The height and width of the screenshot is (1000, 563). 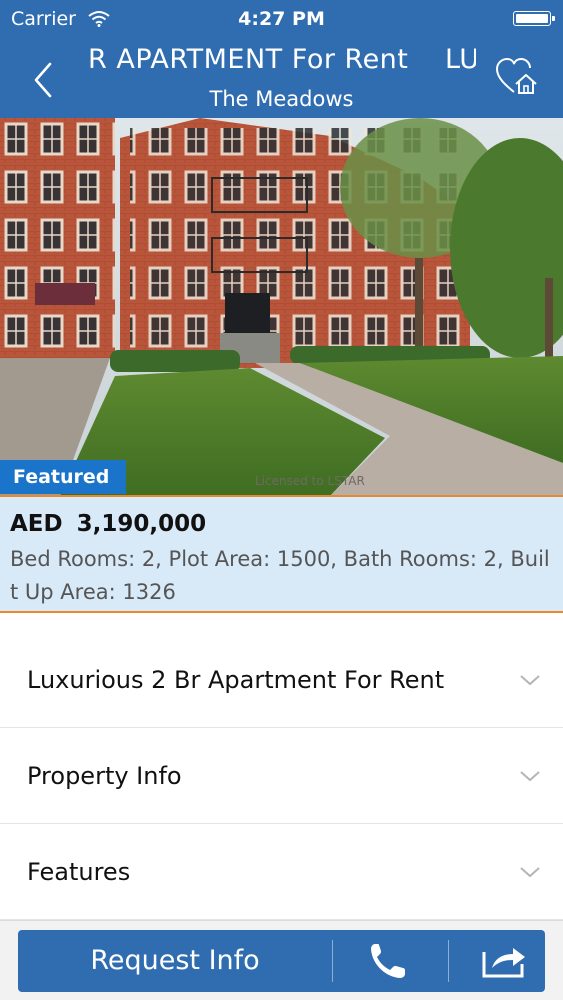 I want to click on featured-badge: Featured, so click(x=63, y=477).